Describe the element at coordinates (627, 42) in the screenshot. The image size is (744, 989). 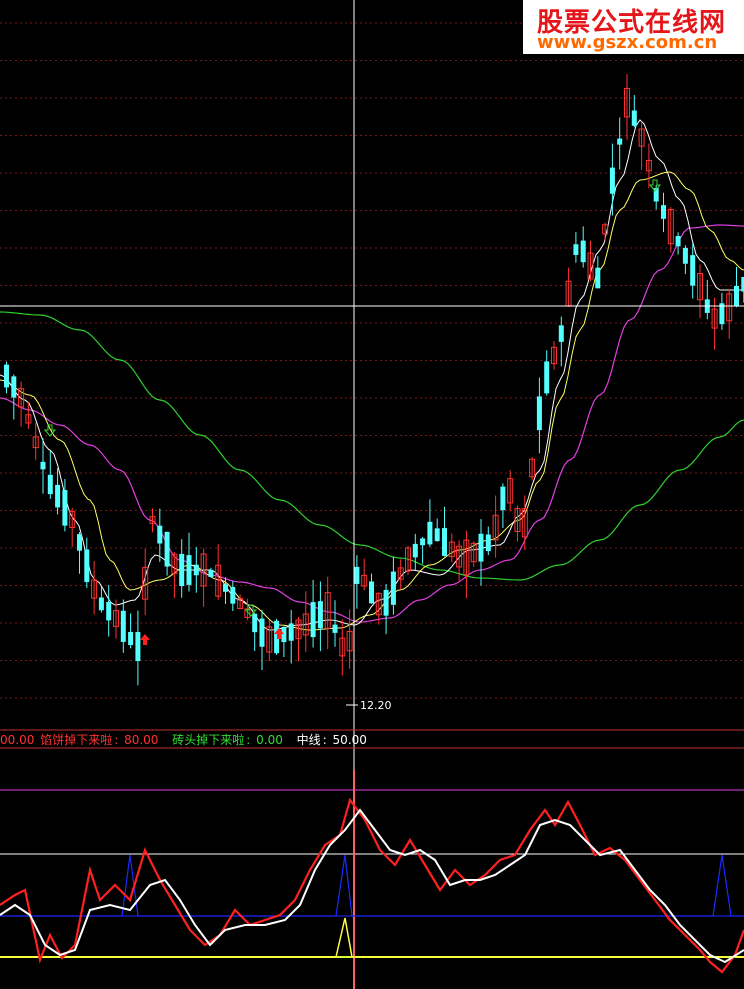
I see `watermark-url: www.gszx.com.cn` at that location.